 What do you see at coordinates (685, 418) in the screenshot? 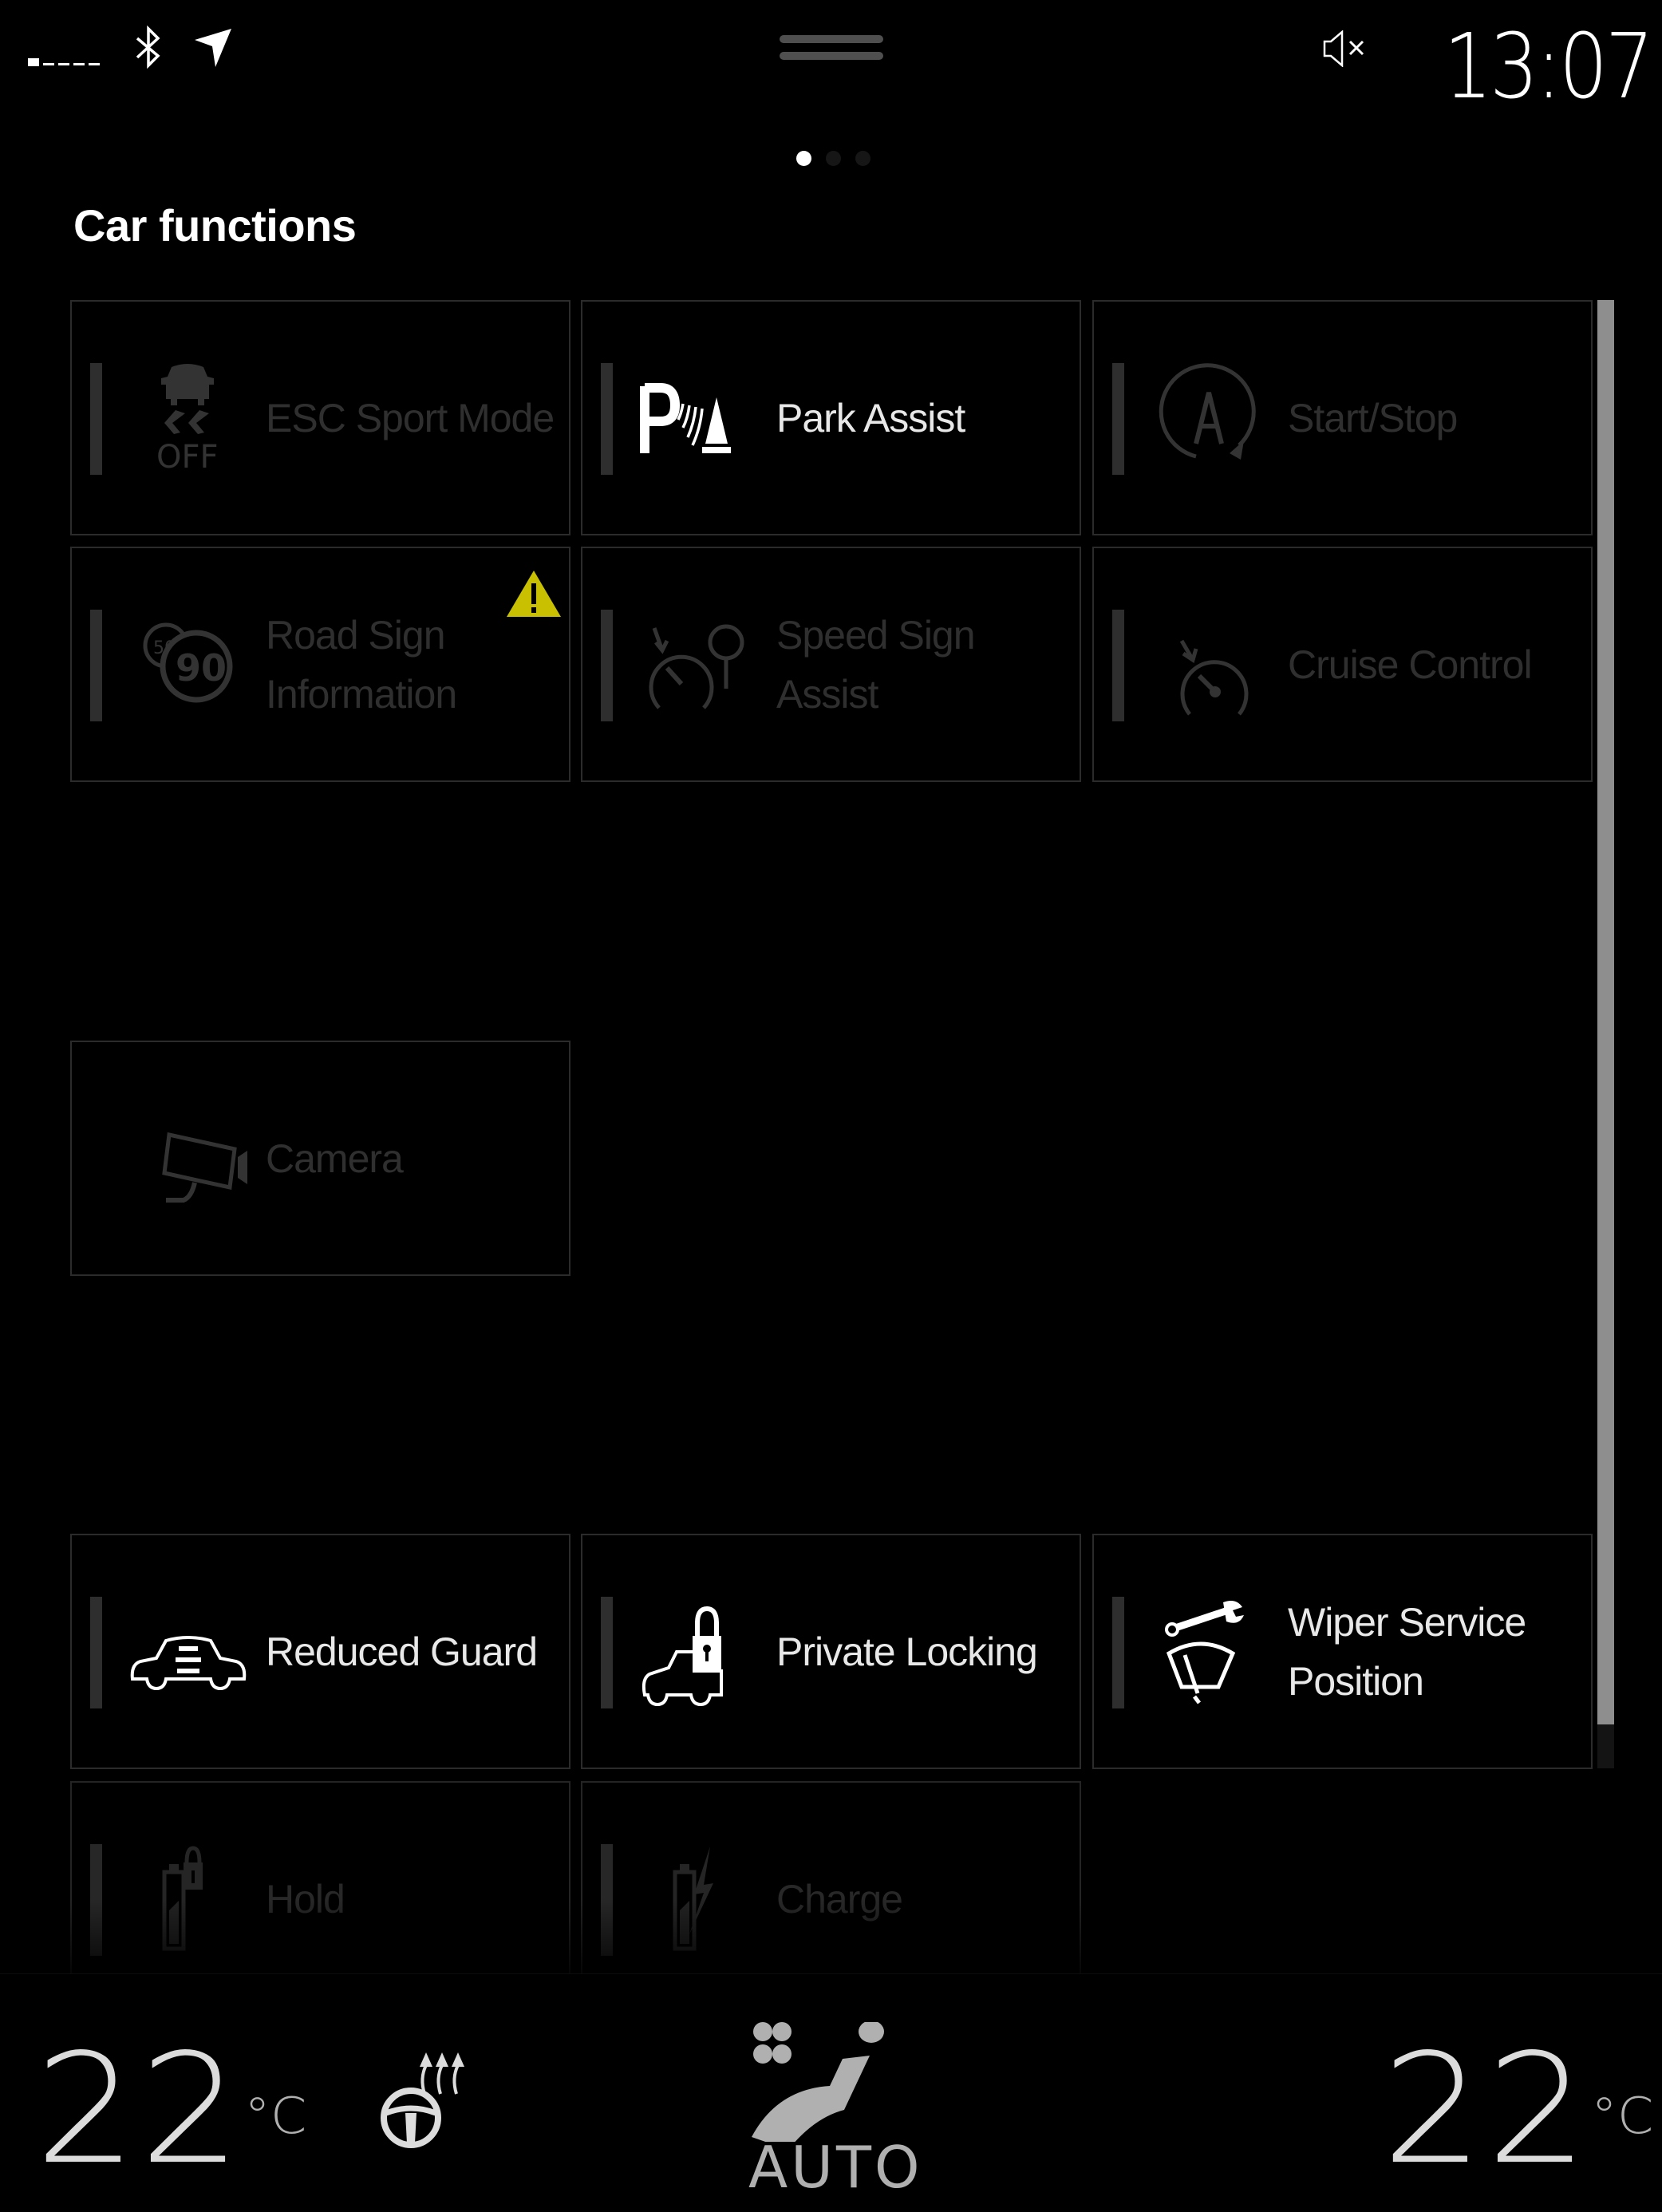
I see `park-assist-icon` at bounding box center [685, 418].